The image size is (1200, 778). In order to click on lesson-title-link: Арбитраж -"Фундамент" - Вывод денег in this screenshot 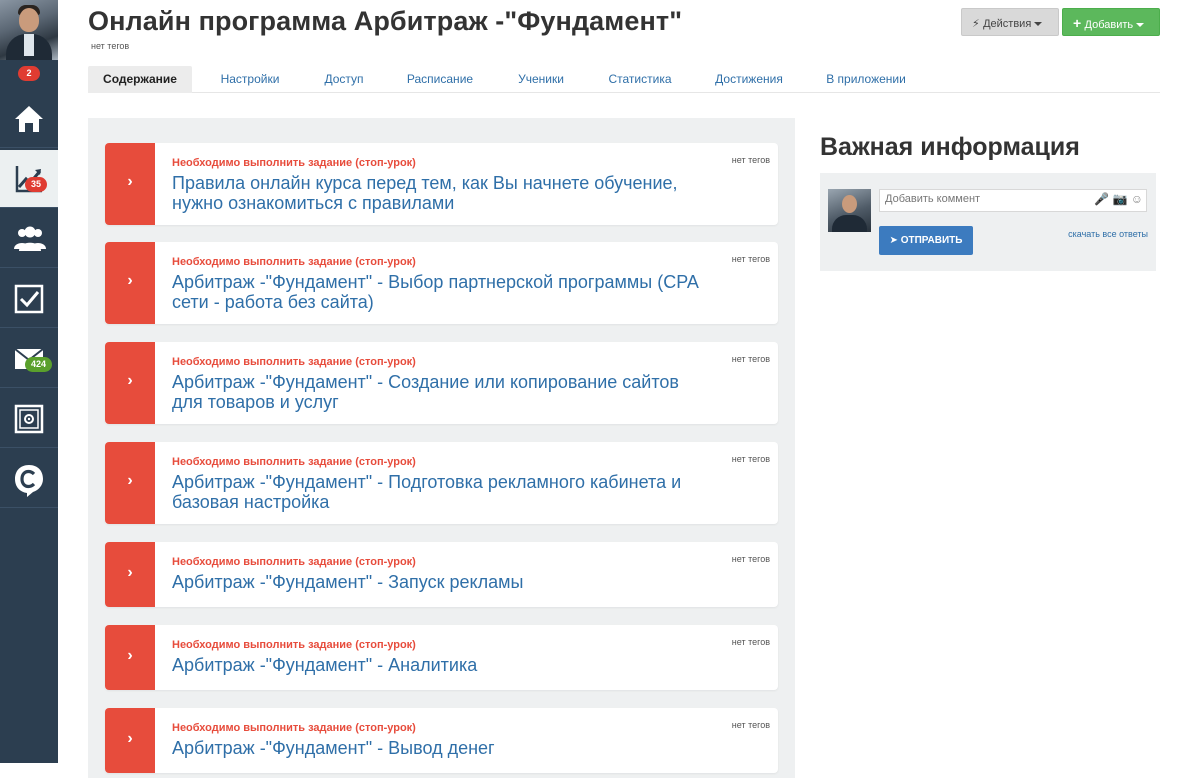, I will do `click(442, 748)`.